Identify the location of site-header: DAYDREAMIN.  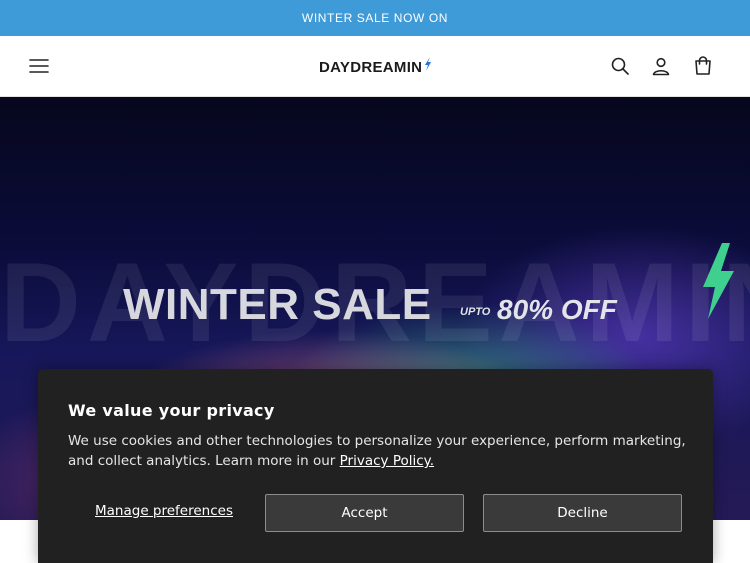
(375, 66).